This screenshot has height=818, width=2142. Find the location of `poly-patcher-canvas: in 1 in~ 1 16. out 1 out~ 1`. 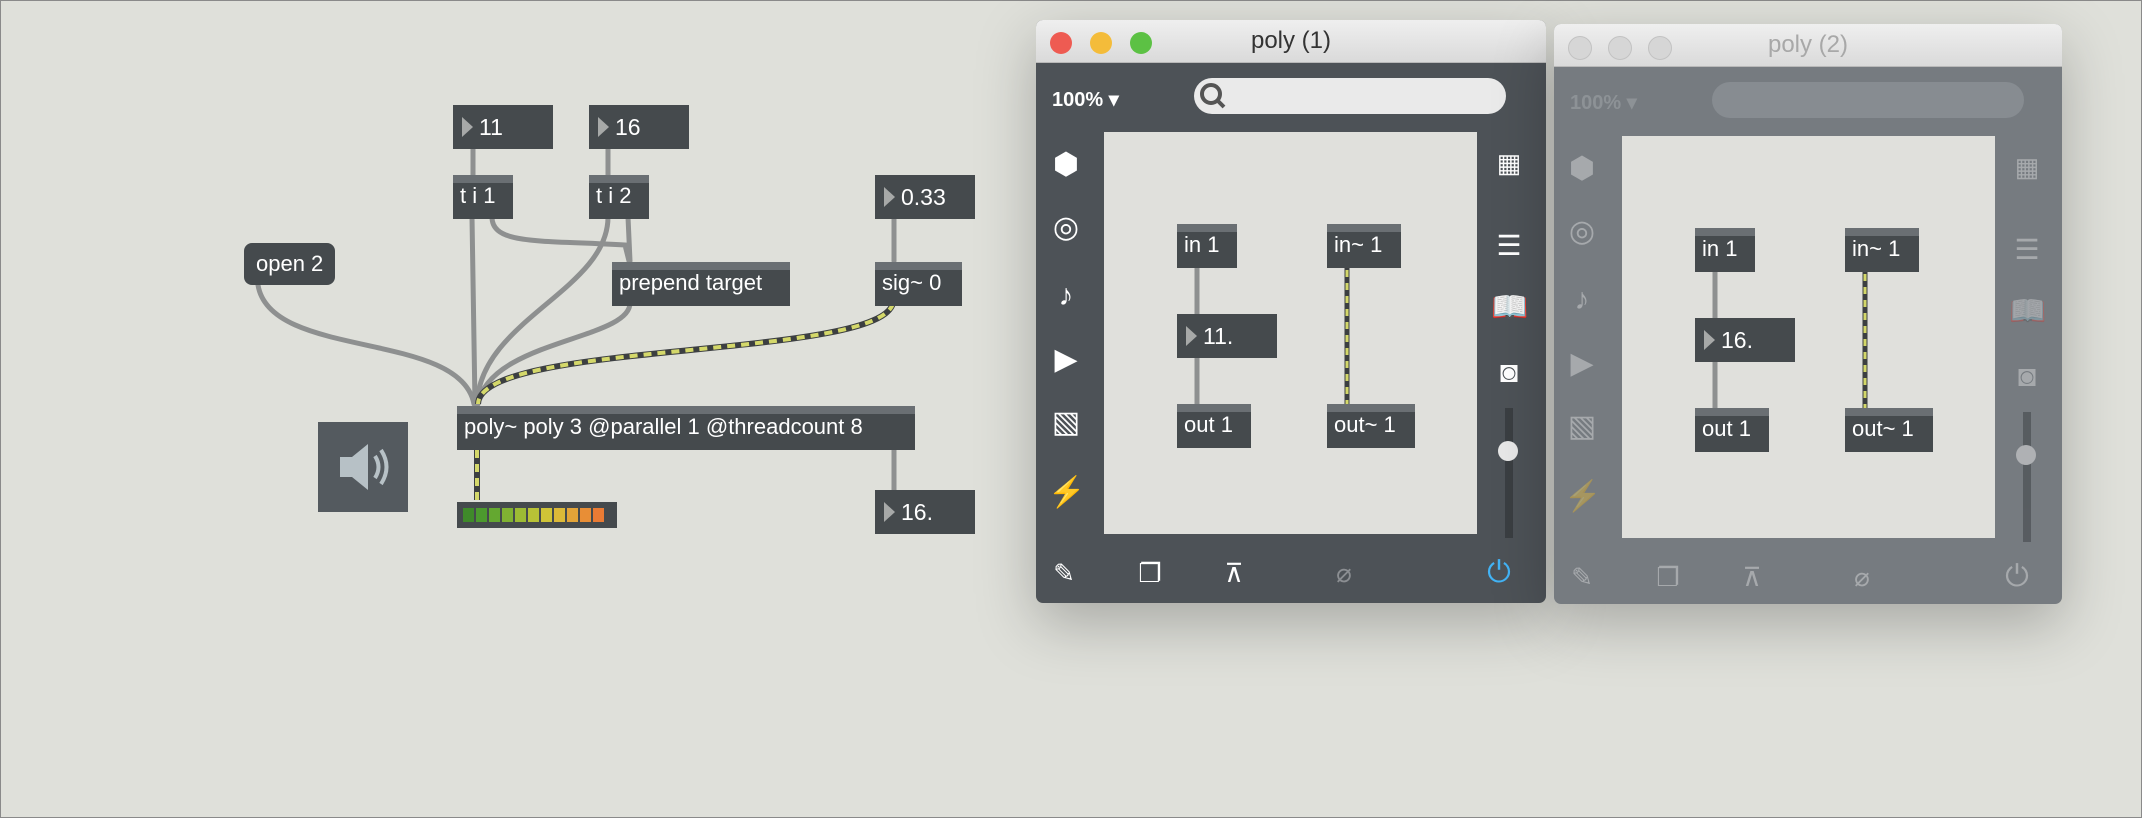

poly-patcher-canvas: in 1 in~ 1 16. out 1 out~ 1 is located at coordinates (1808, 337).